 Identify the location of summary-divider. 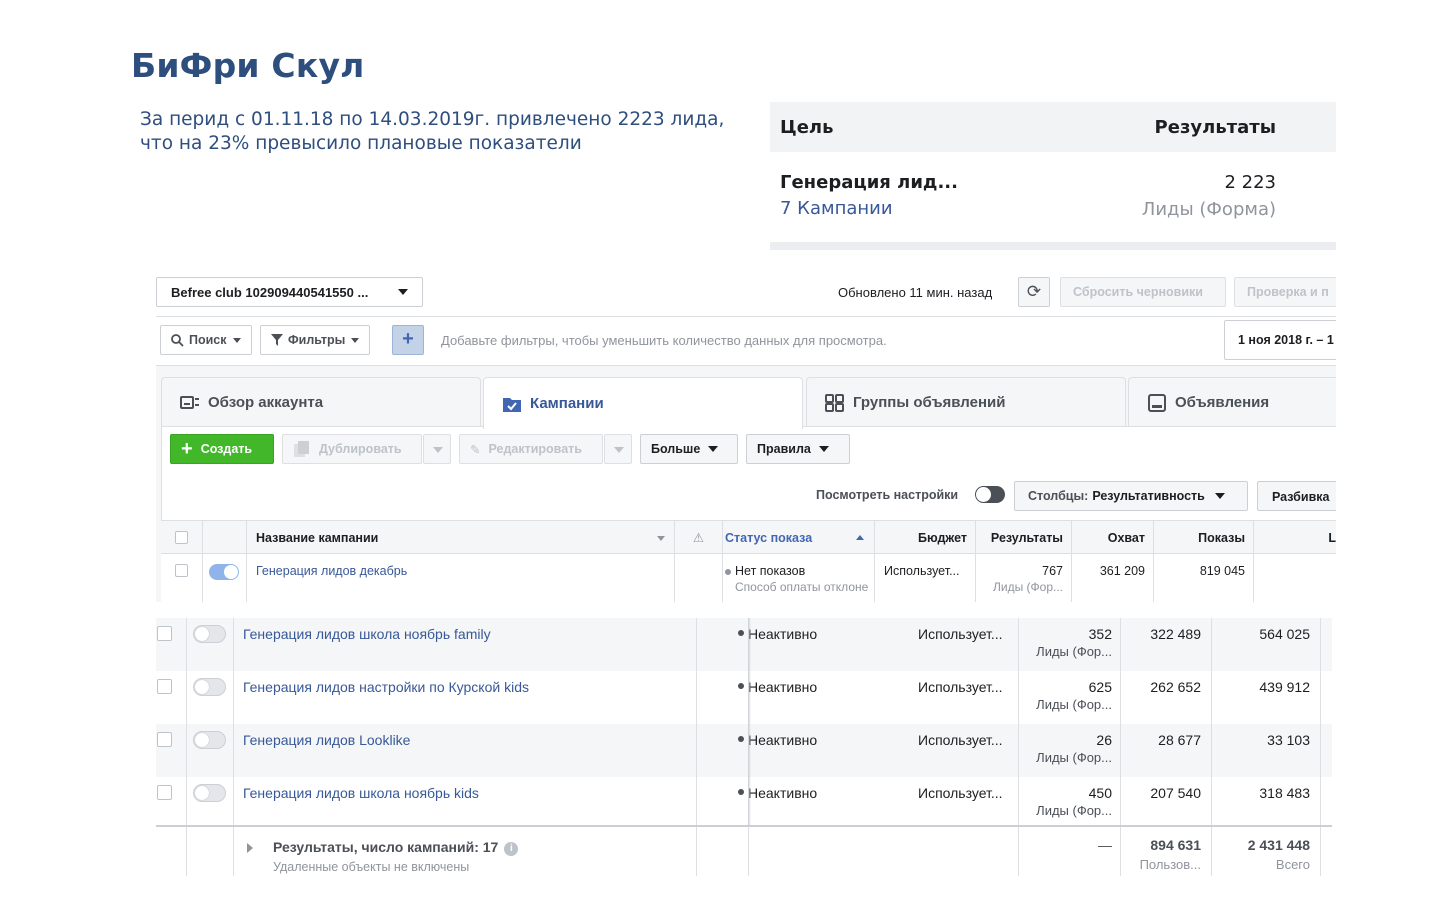
(1053, 246).